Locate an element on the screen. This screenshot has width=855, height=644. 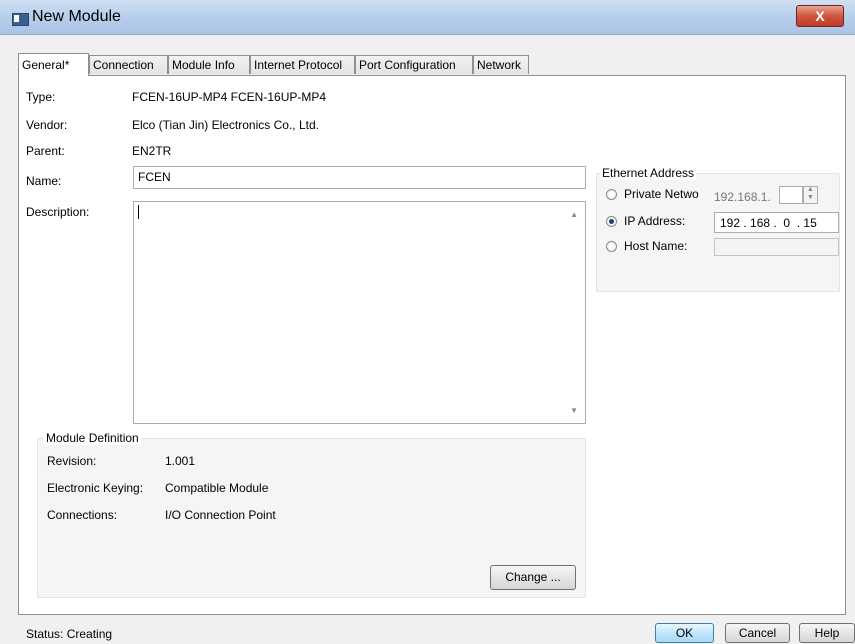
scroll-up-icon: ▲ is located at coordinates (574, 214).